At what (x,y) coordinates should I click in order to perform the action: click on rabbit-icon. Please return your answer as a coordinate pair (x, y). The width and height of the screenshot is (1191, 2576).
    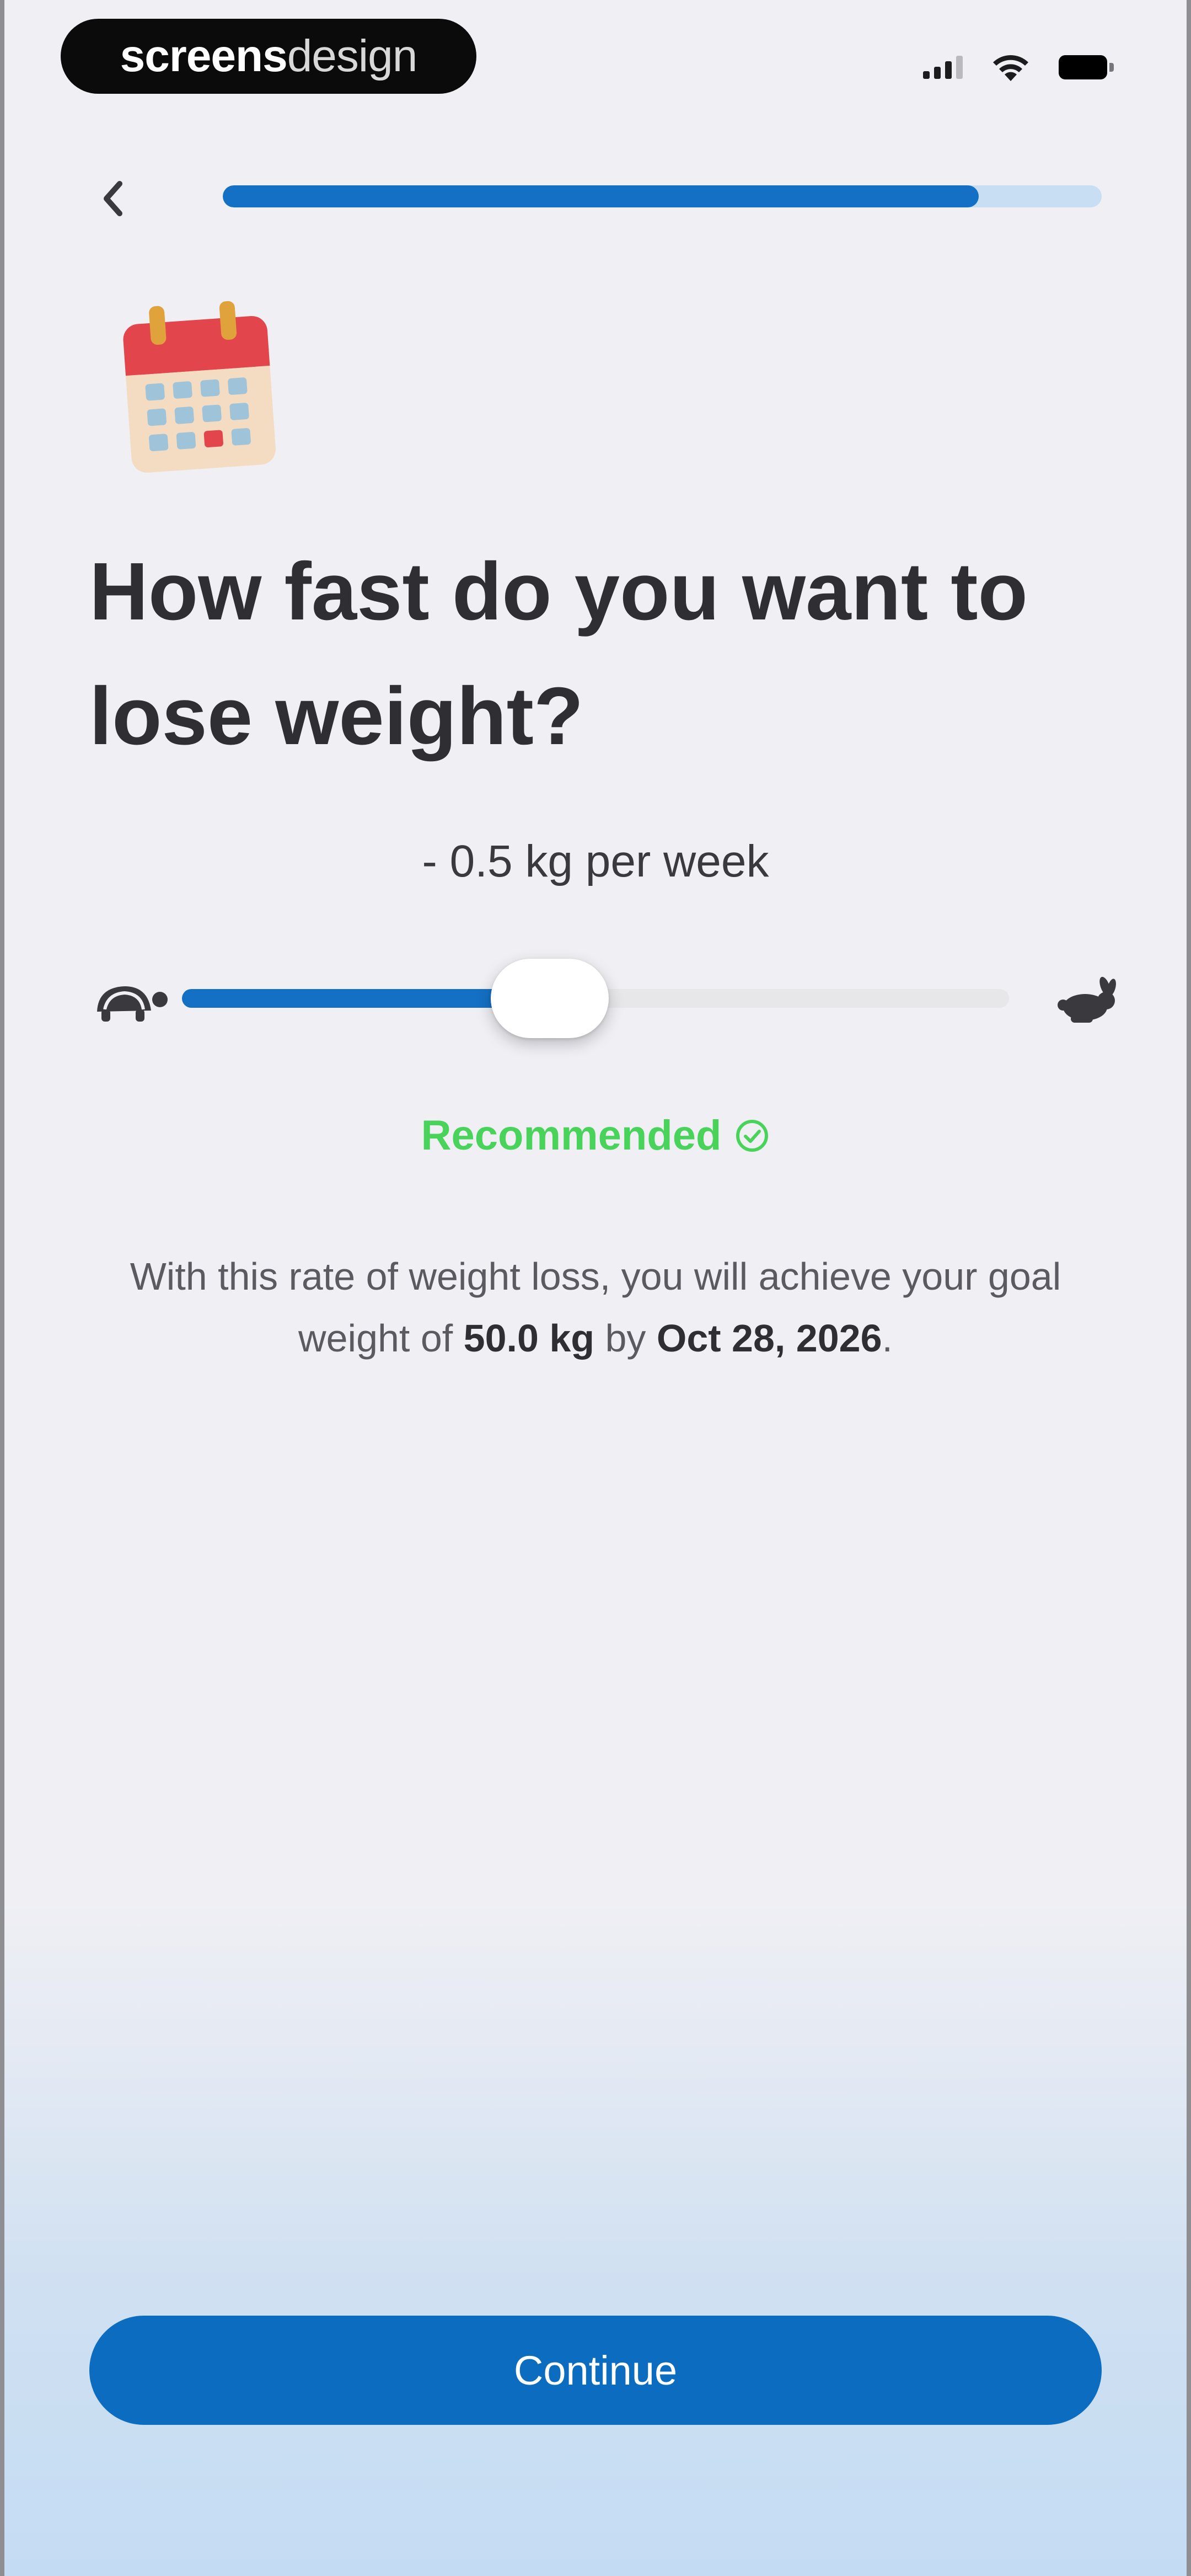
    Looking at the image, I should click on (1087, 999).